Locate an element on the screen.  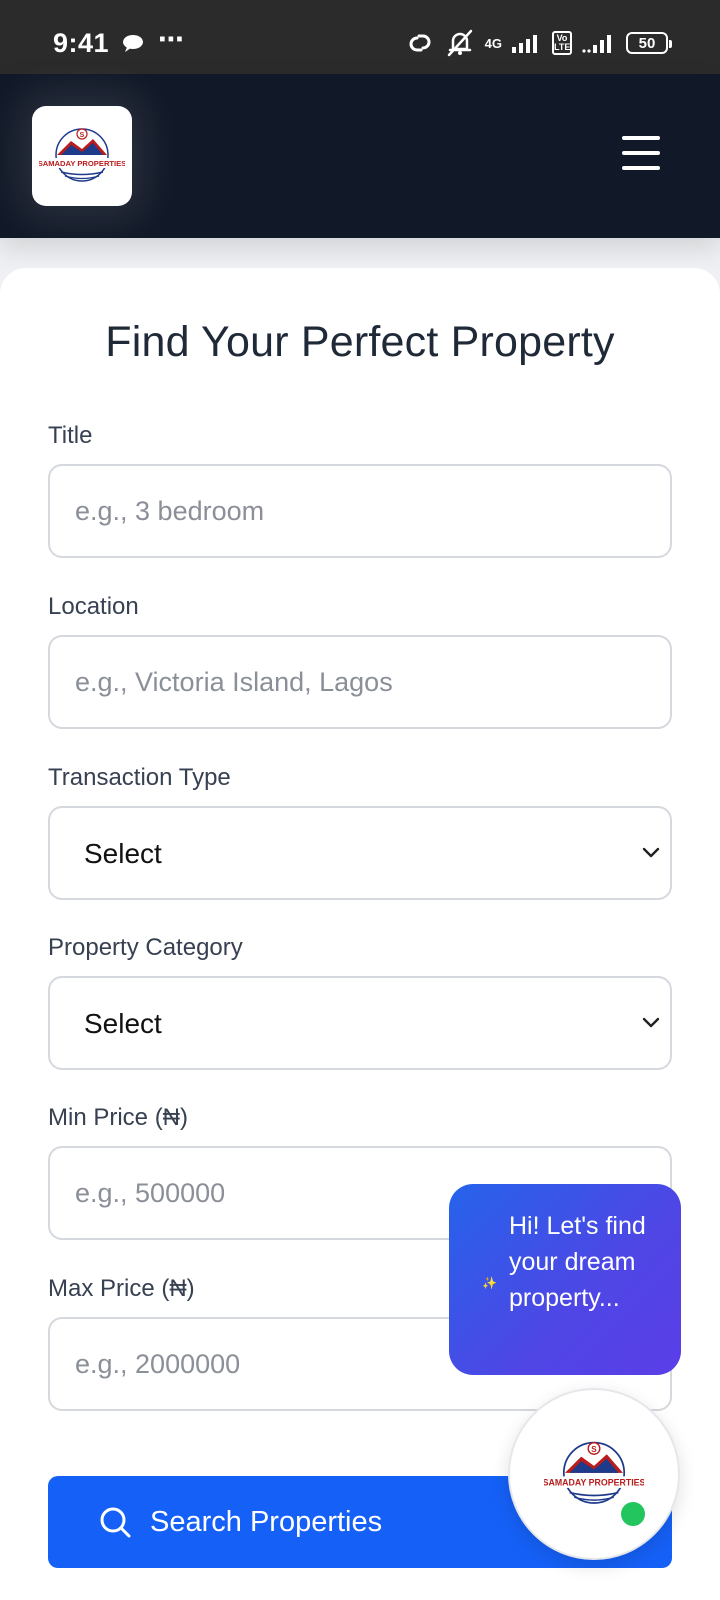
status-bar: 9:41 ⋯ 4G Vo LTE 50 is located at coordinates (360, 37).